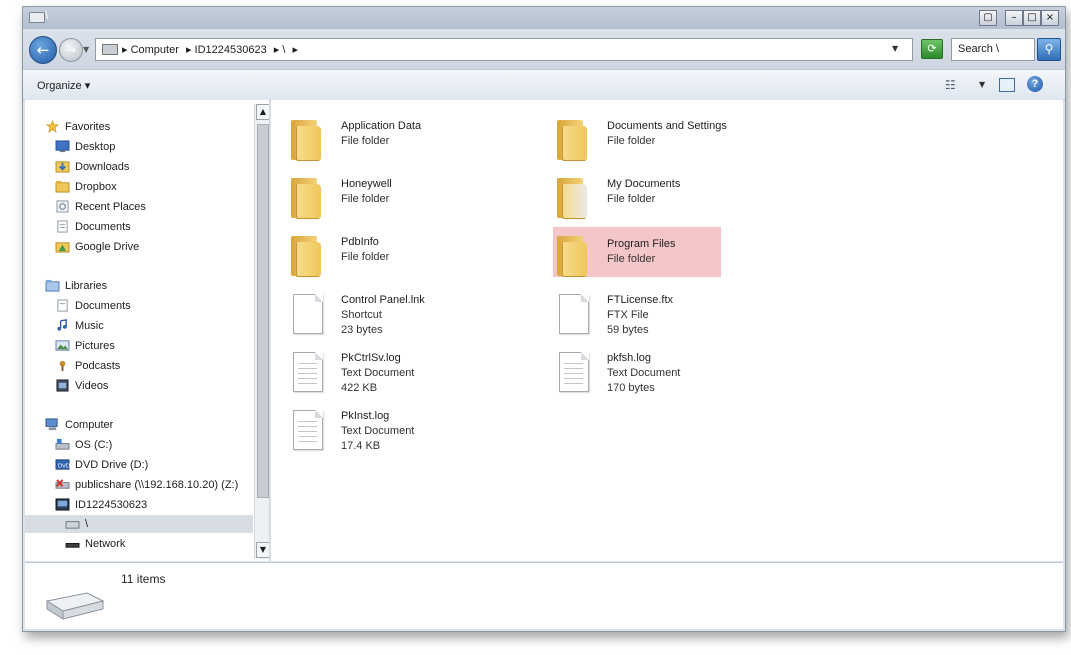 The width and height of the screenshot is (1071, 655). I want to click on computer-icon, so click(51, 424).